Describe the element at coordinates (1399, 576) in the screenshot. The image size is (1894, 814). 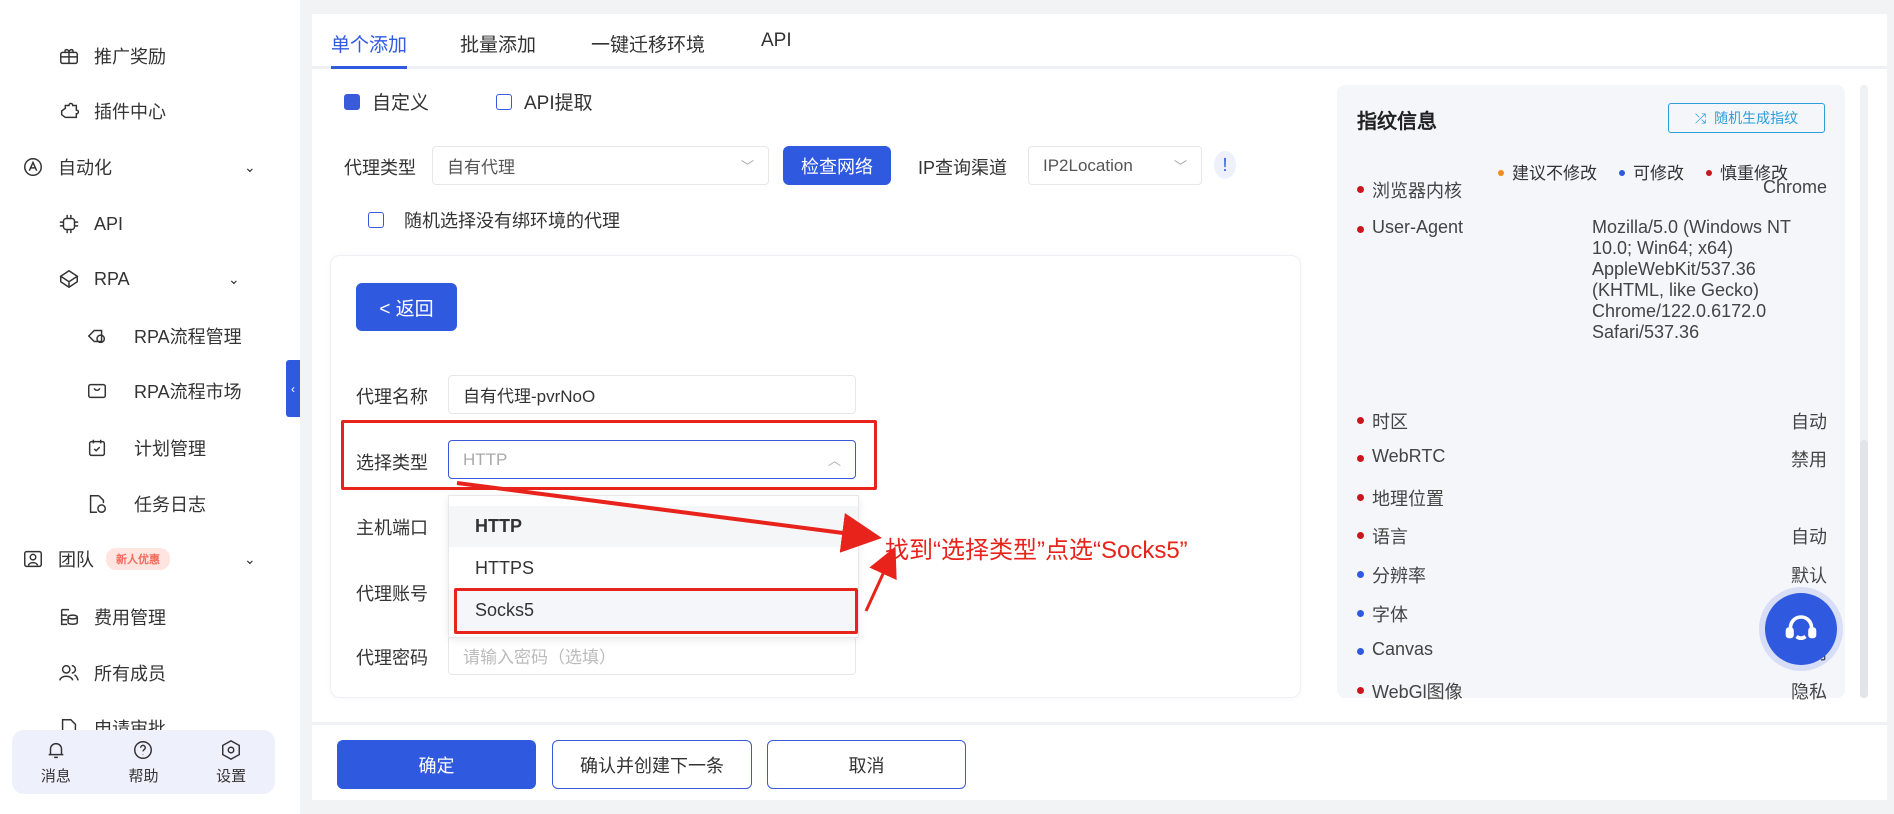
I see `fingerprint-label: 分辨率` at that location.